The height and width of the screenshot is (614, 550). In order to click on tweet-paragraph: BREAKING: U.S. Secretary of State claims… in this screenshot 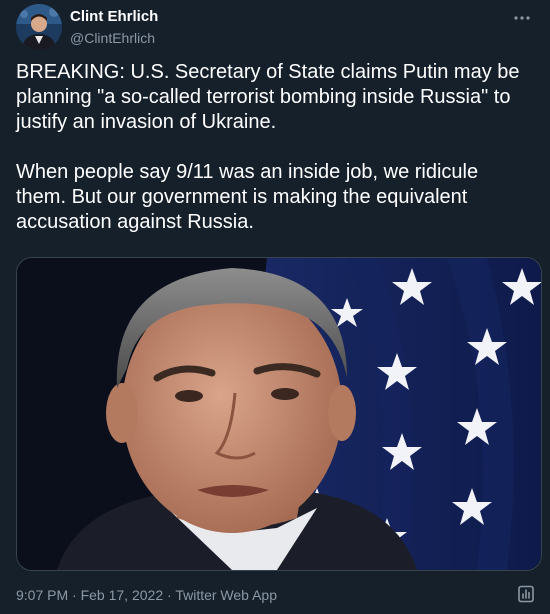, I will do `click(268, 97)`.